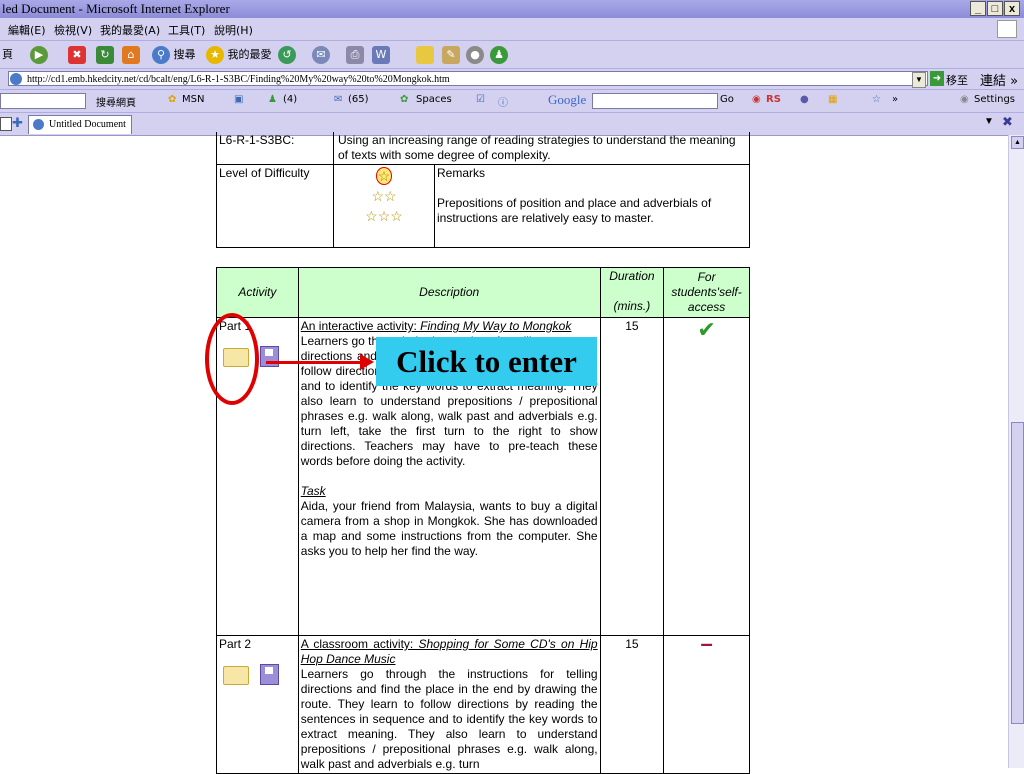 This screenshot has height=774, width=1024. I want to click on part2-cell: Part 2, so click(257, 704).